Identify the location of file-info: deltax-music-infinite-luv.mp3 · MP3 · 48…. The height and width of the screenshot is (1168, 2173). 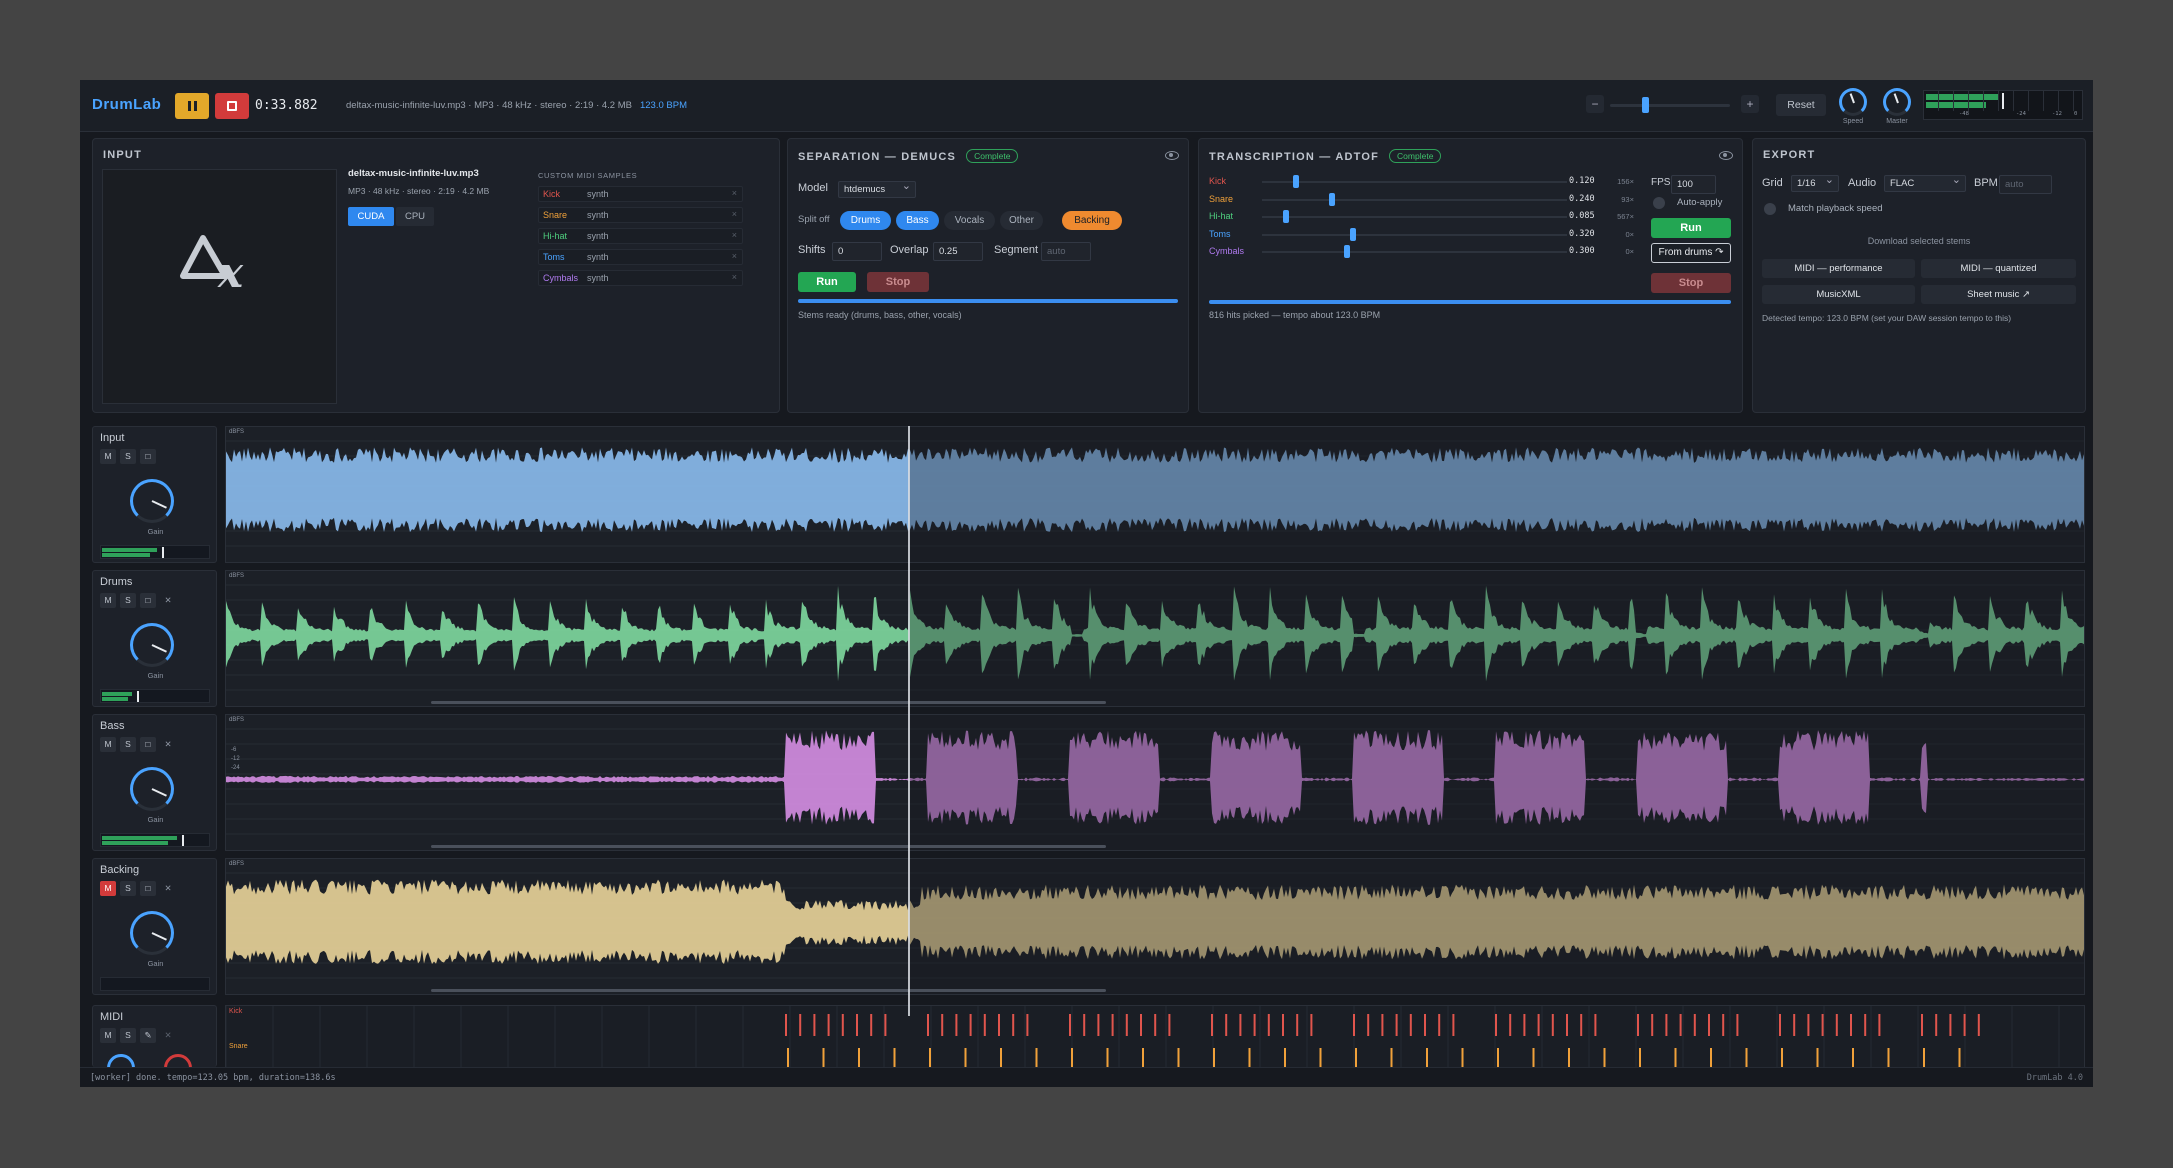
(516, 105).